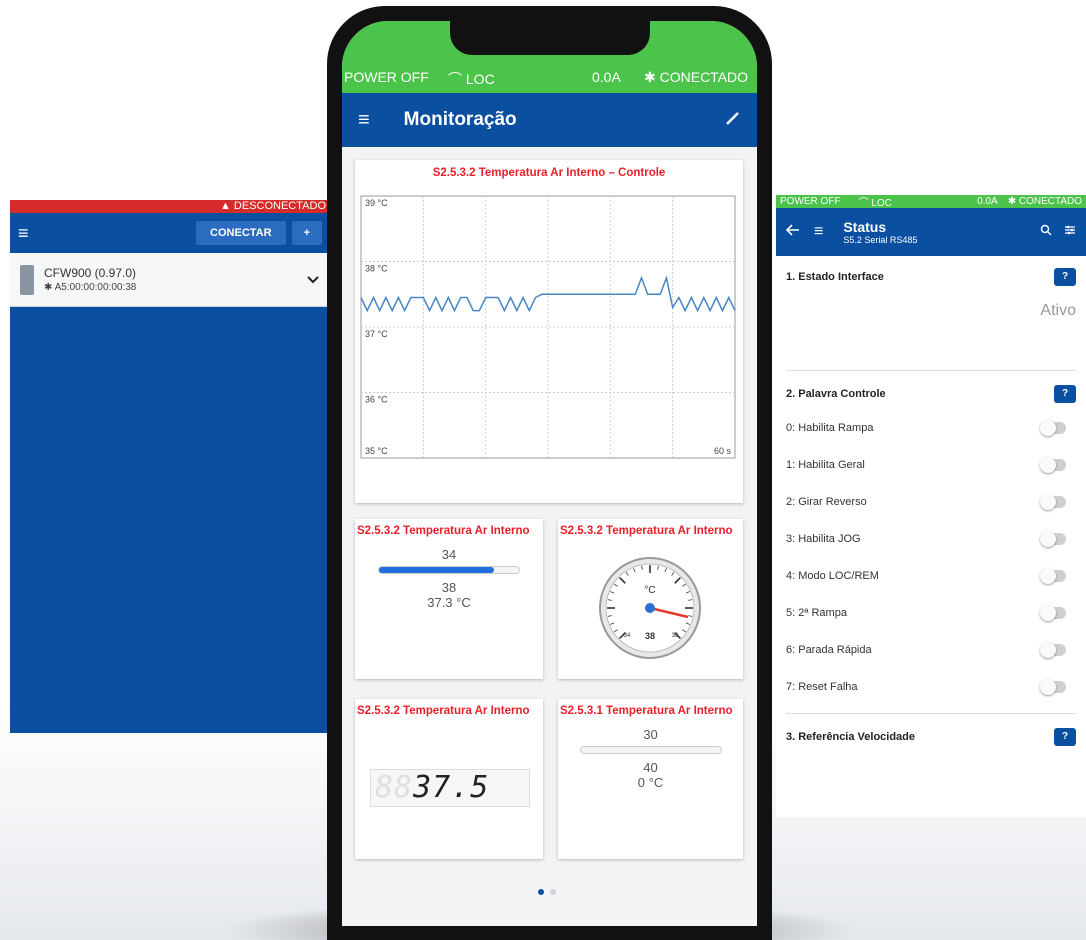 The height and width of the screenshot is (940, 1086). I want to click on display-inactive-digits: 88, so click(394, 787).